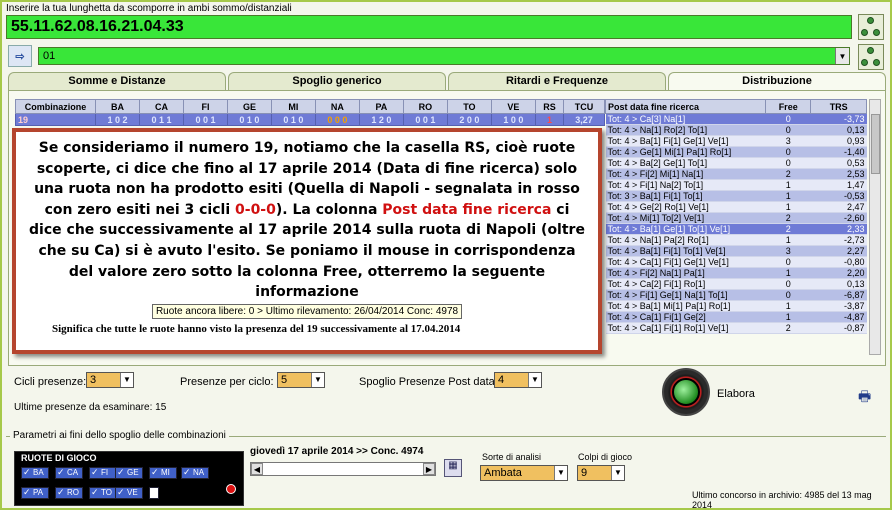 The image size is (892, 510). Describe the element at coordinates (103, 493) in the screenshot. I see `ruota-checkbox: TO` at that location.